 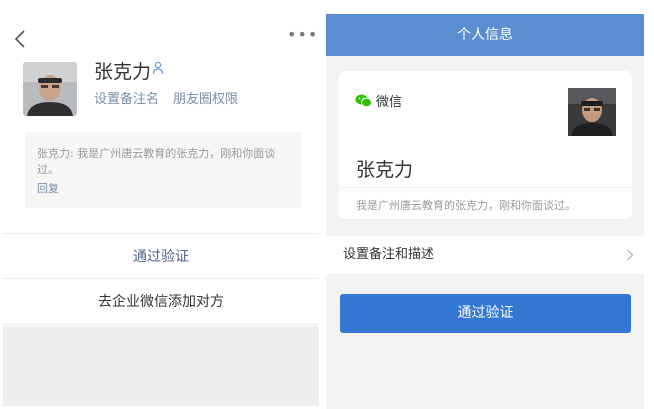 I want to click on avatar, so click(x=50, y=89).